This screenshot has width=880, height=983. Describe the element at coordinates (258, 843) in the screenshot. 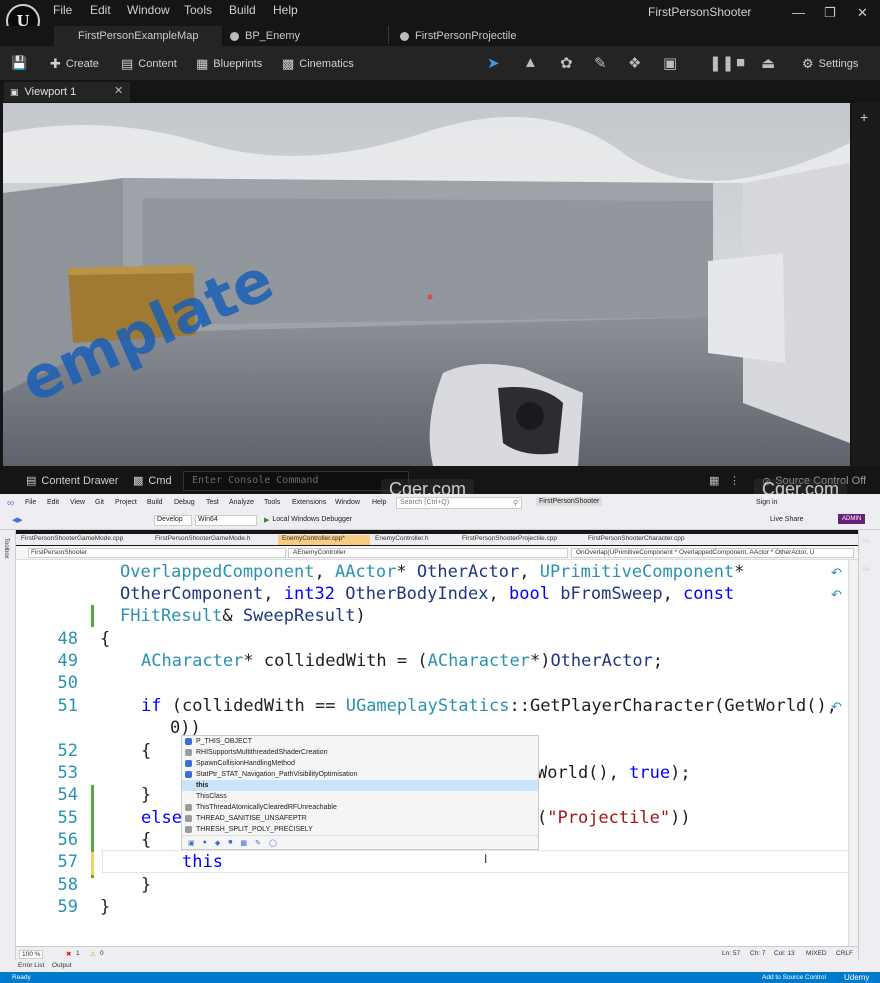

I see `filter-icon: ✎` at that location.